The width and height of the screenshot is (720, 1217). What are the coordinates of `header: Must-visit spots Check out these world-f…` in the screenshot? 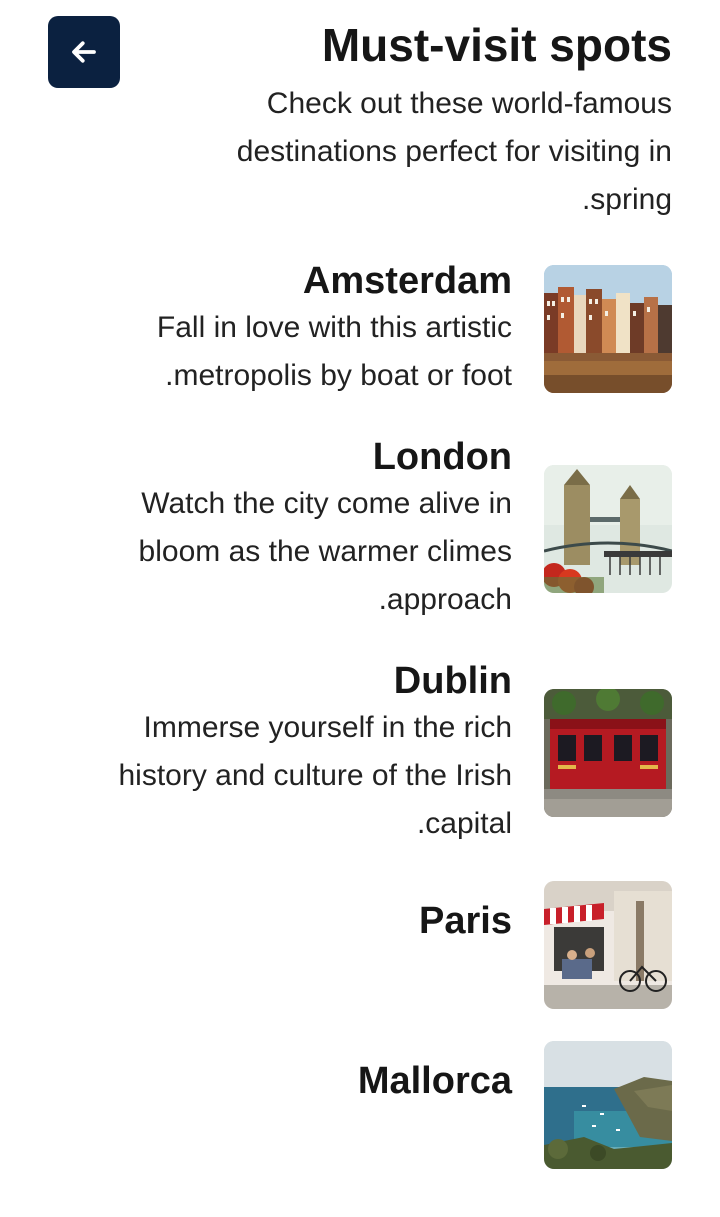 It's located at (422, 120).